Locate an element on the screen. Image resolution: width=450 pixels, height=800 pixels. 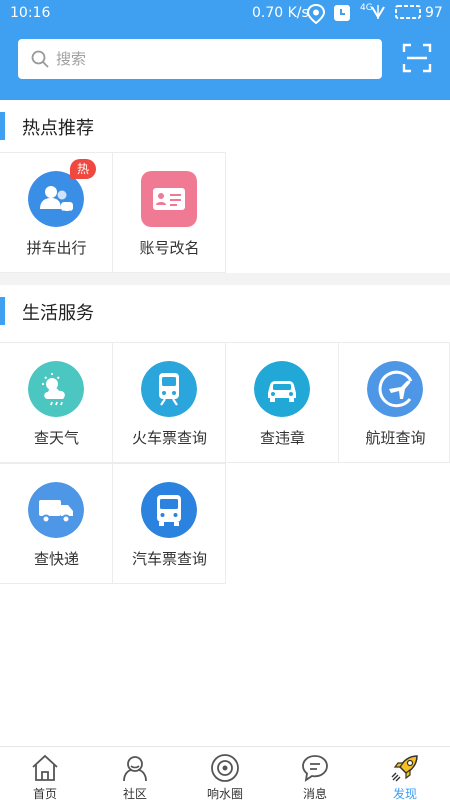
service-express: 查快递 is located at coordinates (56, 523).